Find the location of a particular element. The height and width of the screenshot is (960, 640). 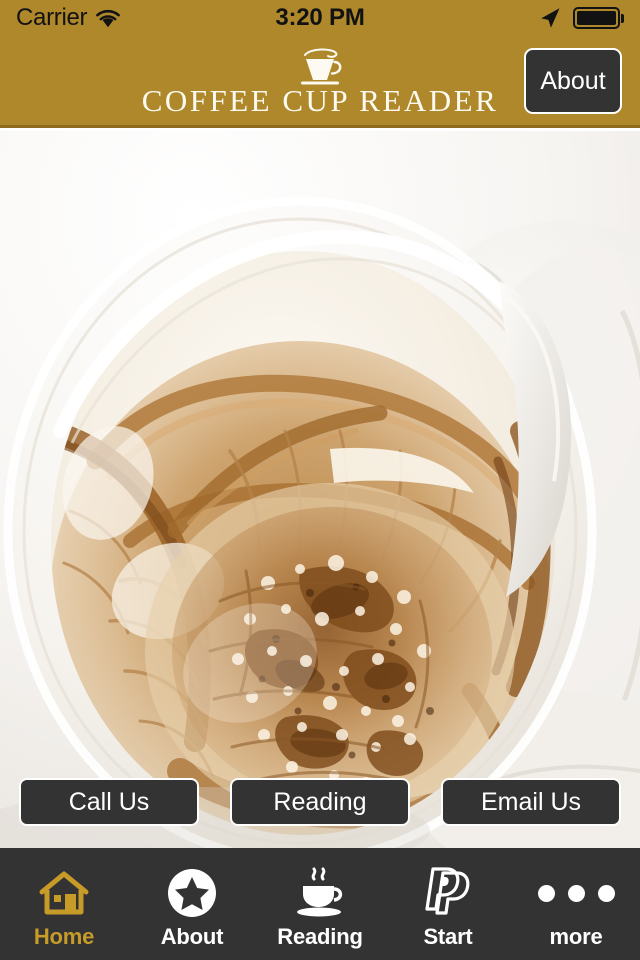

tab-more: more is located at coordinates (576, 904).